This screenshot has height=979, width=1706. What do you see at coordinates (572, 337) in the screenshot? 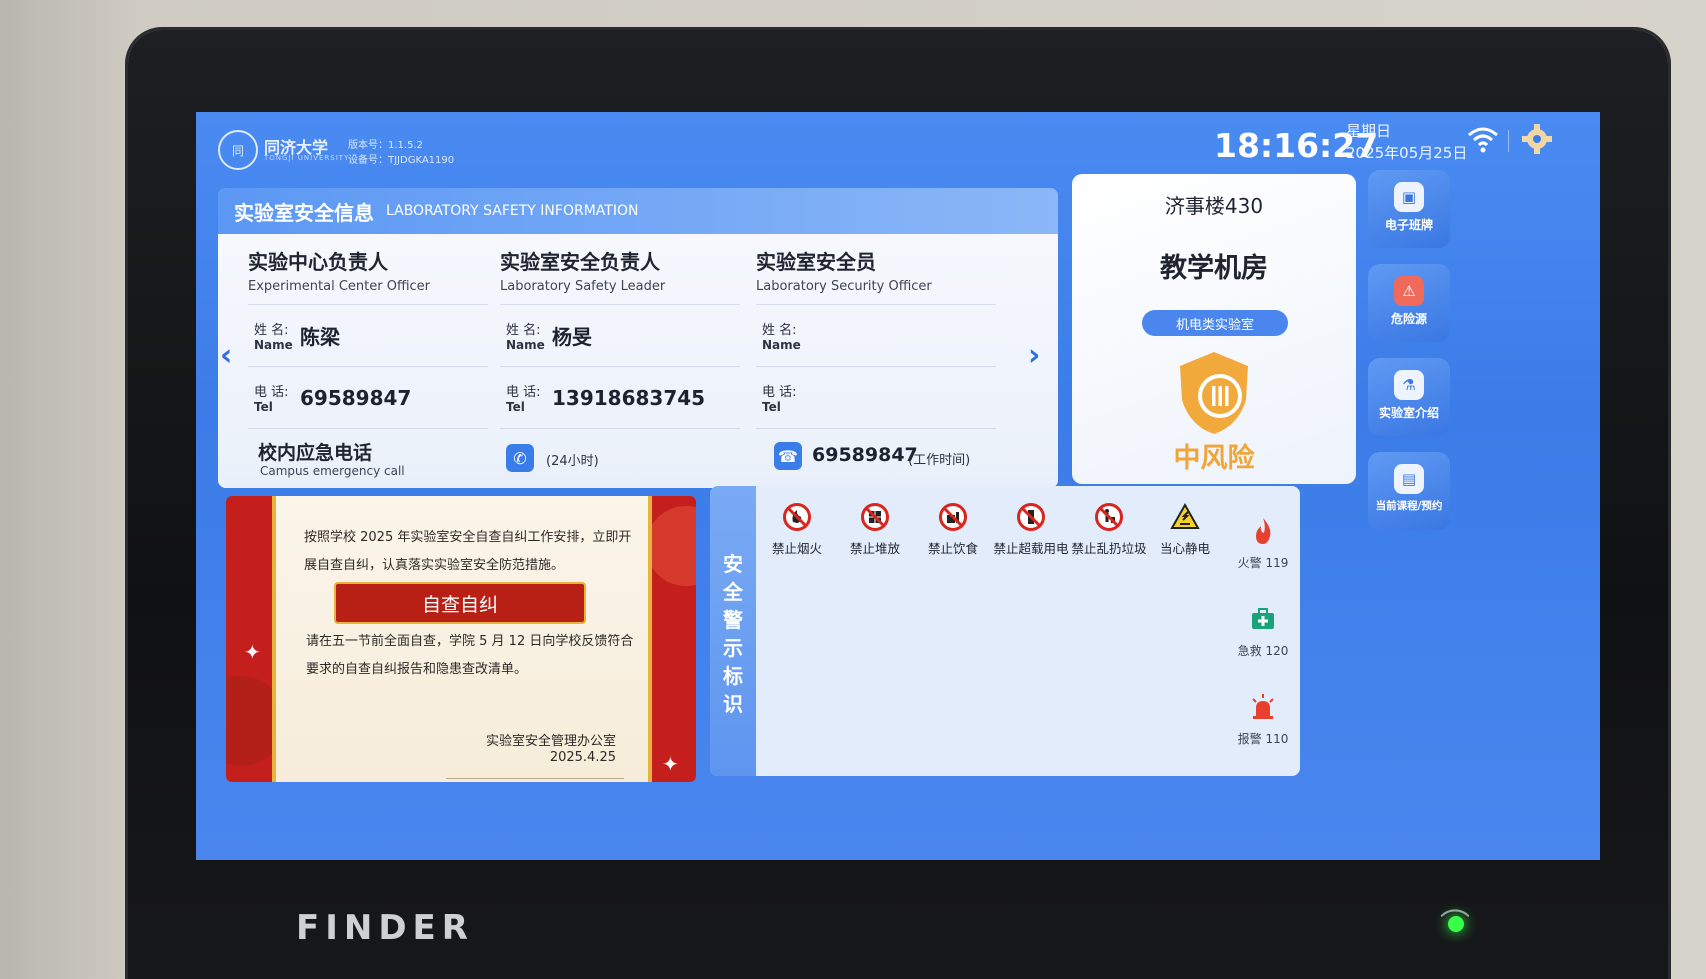
I see `contact-name: 杨旻` at bounding box center [572, 337].